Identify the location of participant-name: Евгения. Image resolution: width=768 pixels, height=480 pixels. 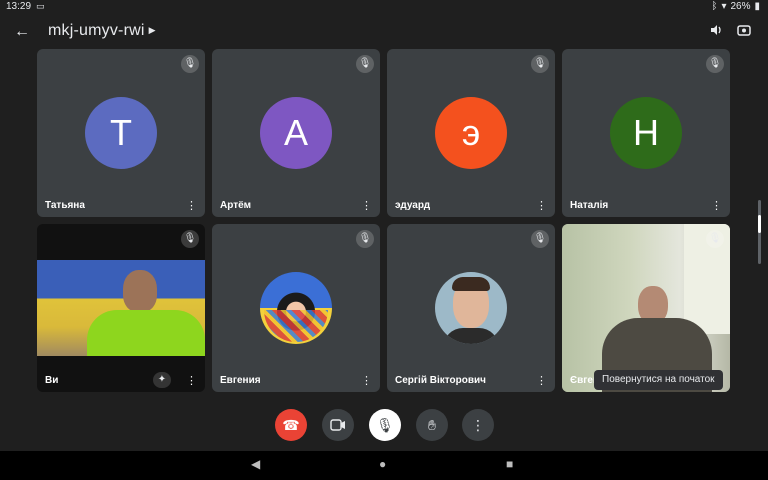
(240, 380).